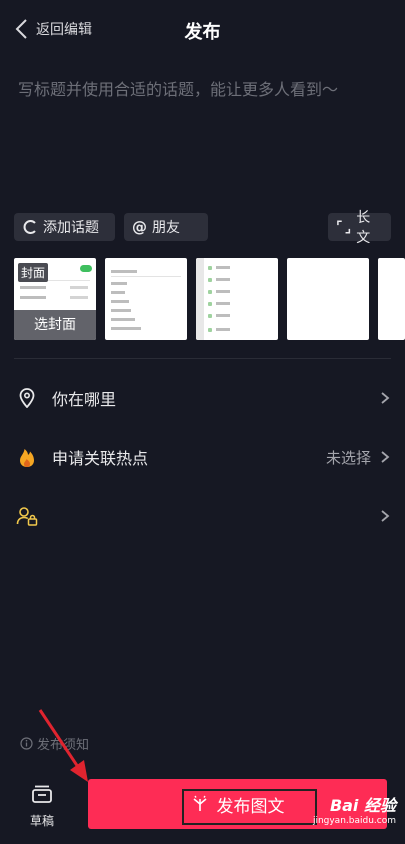 The height and width of the screenshot is (844, 405). Describe the element at coordinates (42, 794) in the screenshot. I see `draft-box-icon` at that location.